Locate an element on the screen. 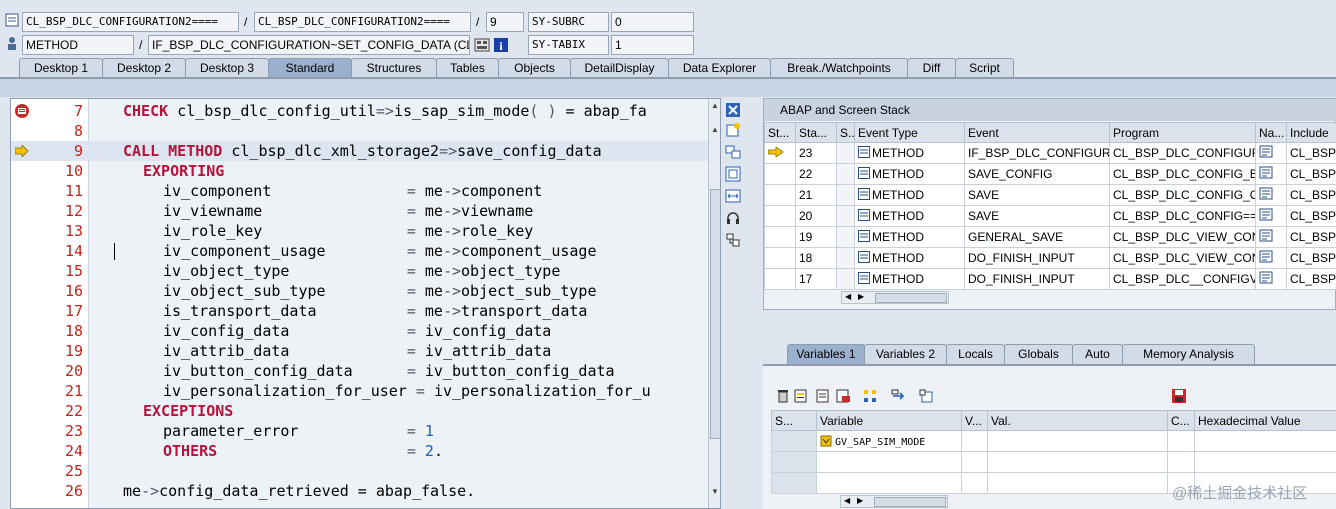 The image size is (1336, 509). tab-globals: Globals is located at coordinates (1038, 354).